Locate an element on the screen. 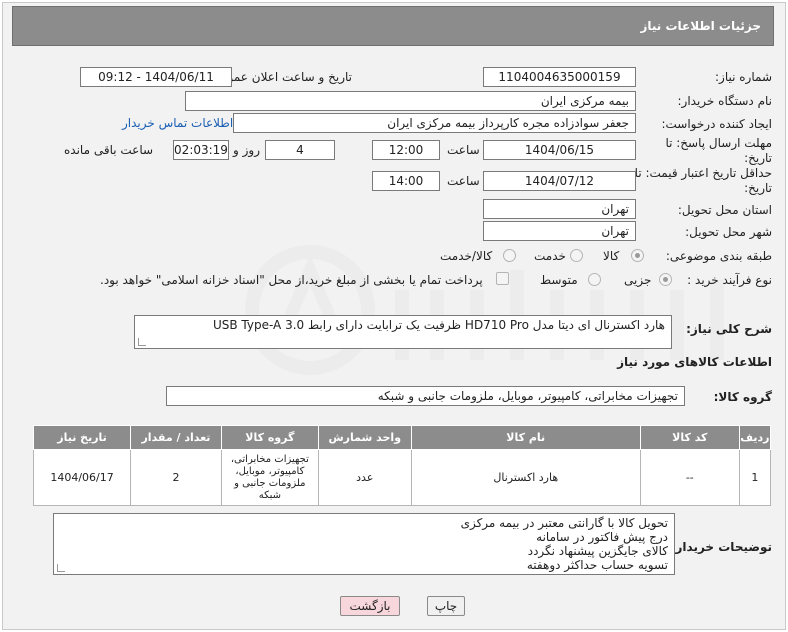 The width and height of the screenshot is (788, 632). buyer-note-line: کالای جایگزین پیشنهاد نگردد is located at coordinates (597, 551).